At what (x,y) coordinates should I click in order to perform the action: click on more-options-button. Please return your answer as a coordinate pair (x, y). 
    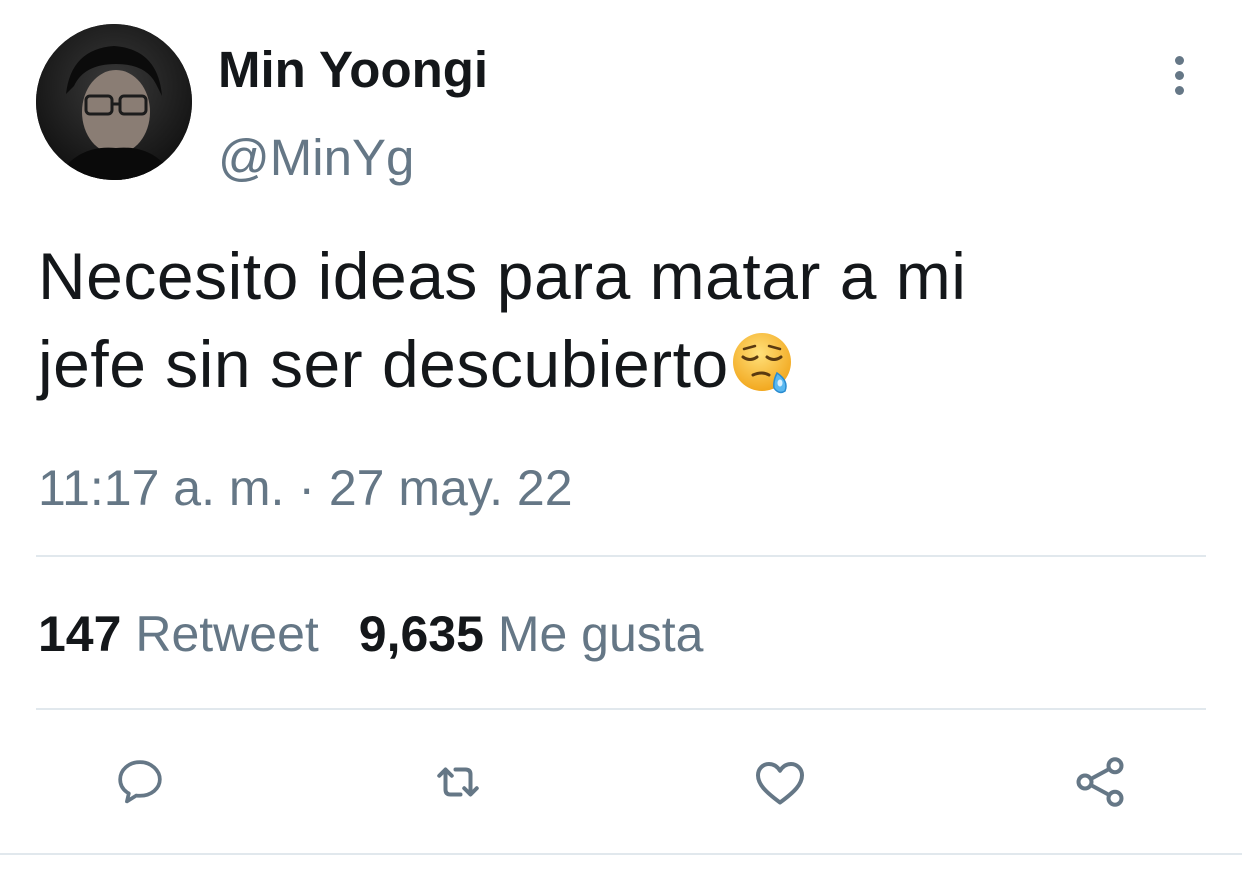
    Looking at the image, I should click on (1179, 75).